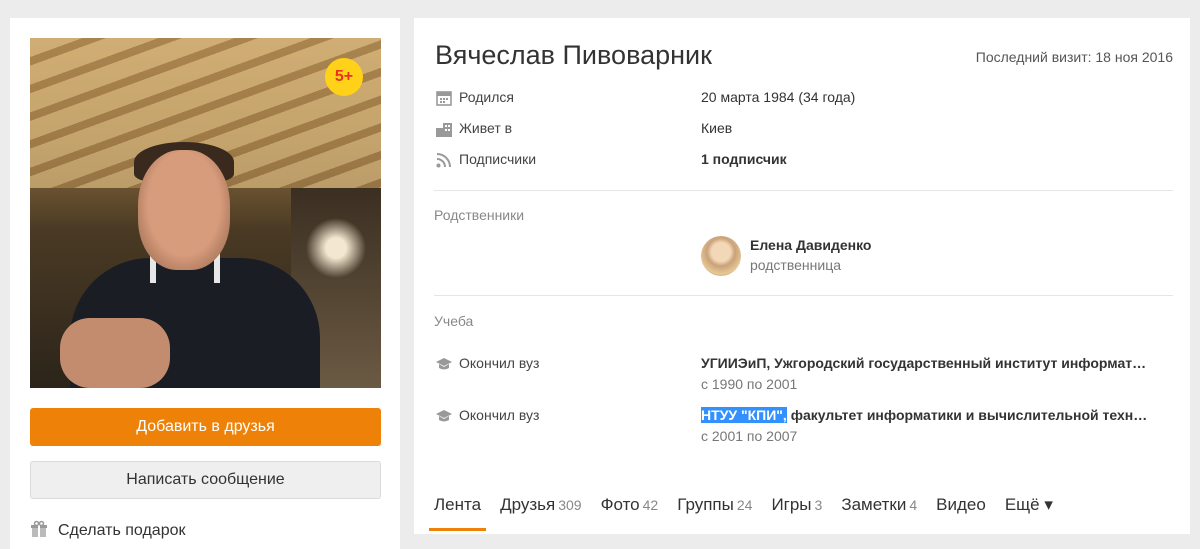 The height and width of the screenshot is (549, 1200). What do you see at coordinates (444, 160) in the screenshot?
I see `rss-icon` at bounding box center [444, 160].